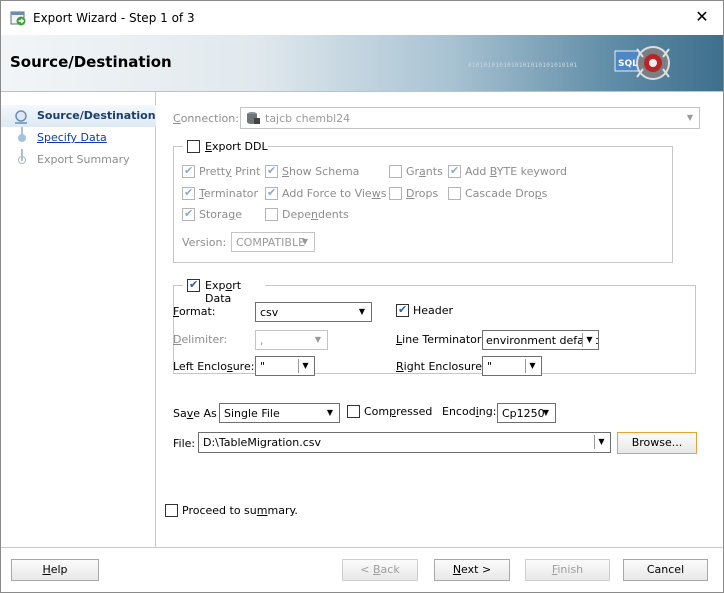 The image size is (724, 593). I want to click on title-bar: Export Wizard - Step 1 of 3 ✕, so click(362, 18).